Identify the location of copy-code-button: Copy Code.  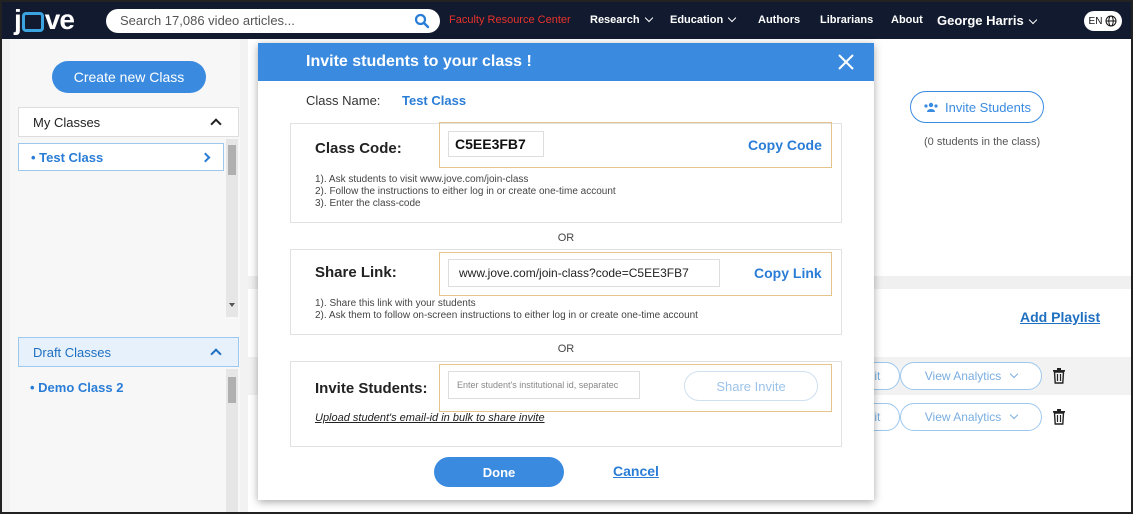
(785, 145).